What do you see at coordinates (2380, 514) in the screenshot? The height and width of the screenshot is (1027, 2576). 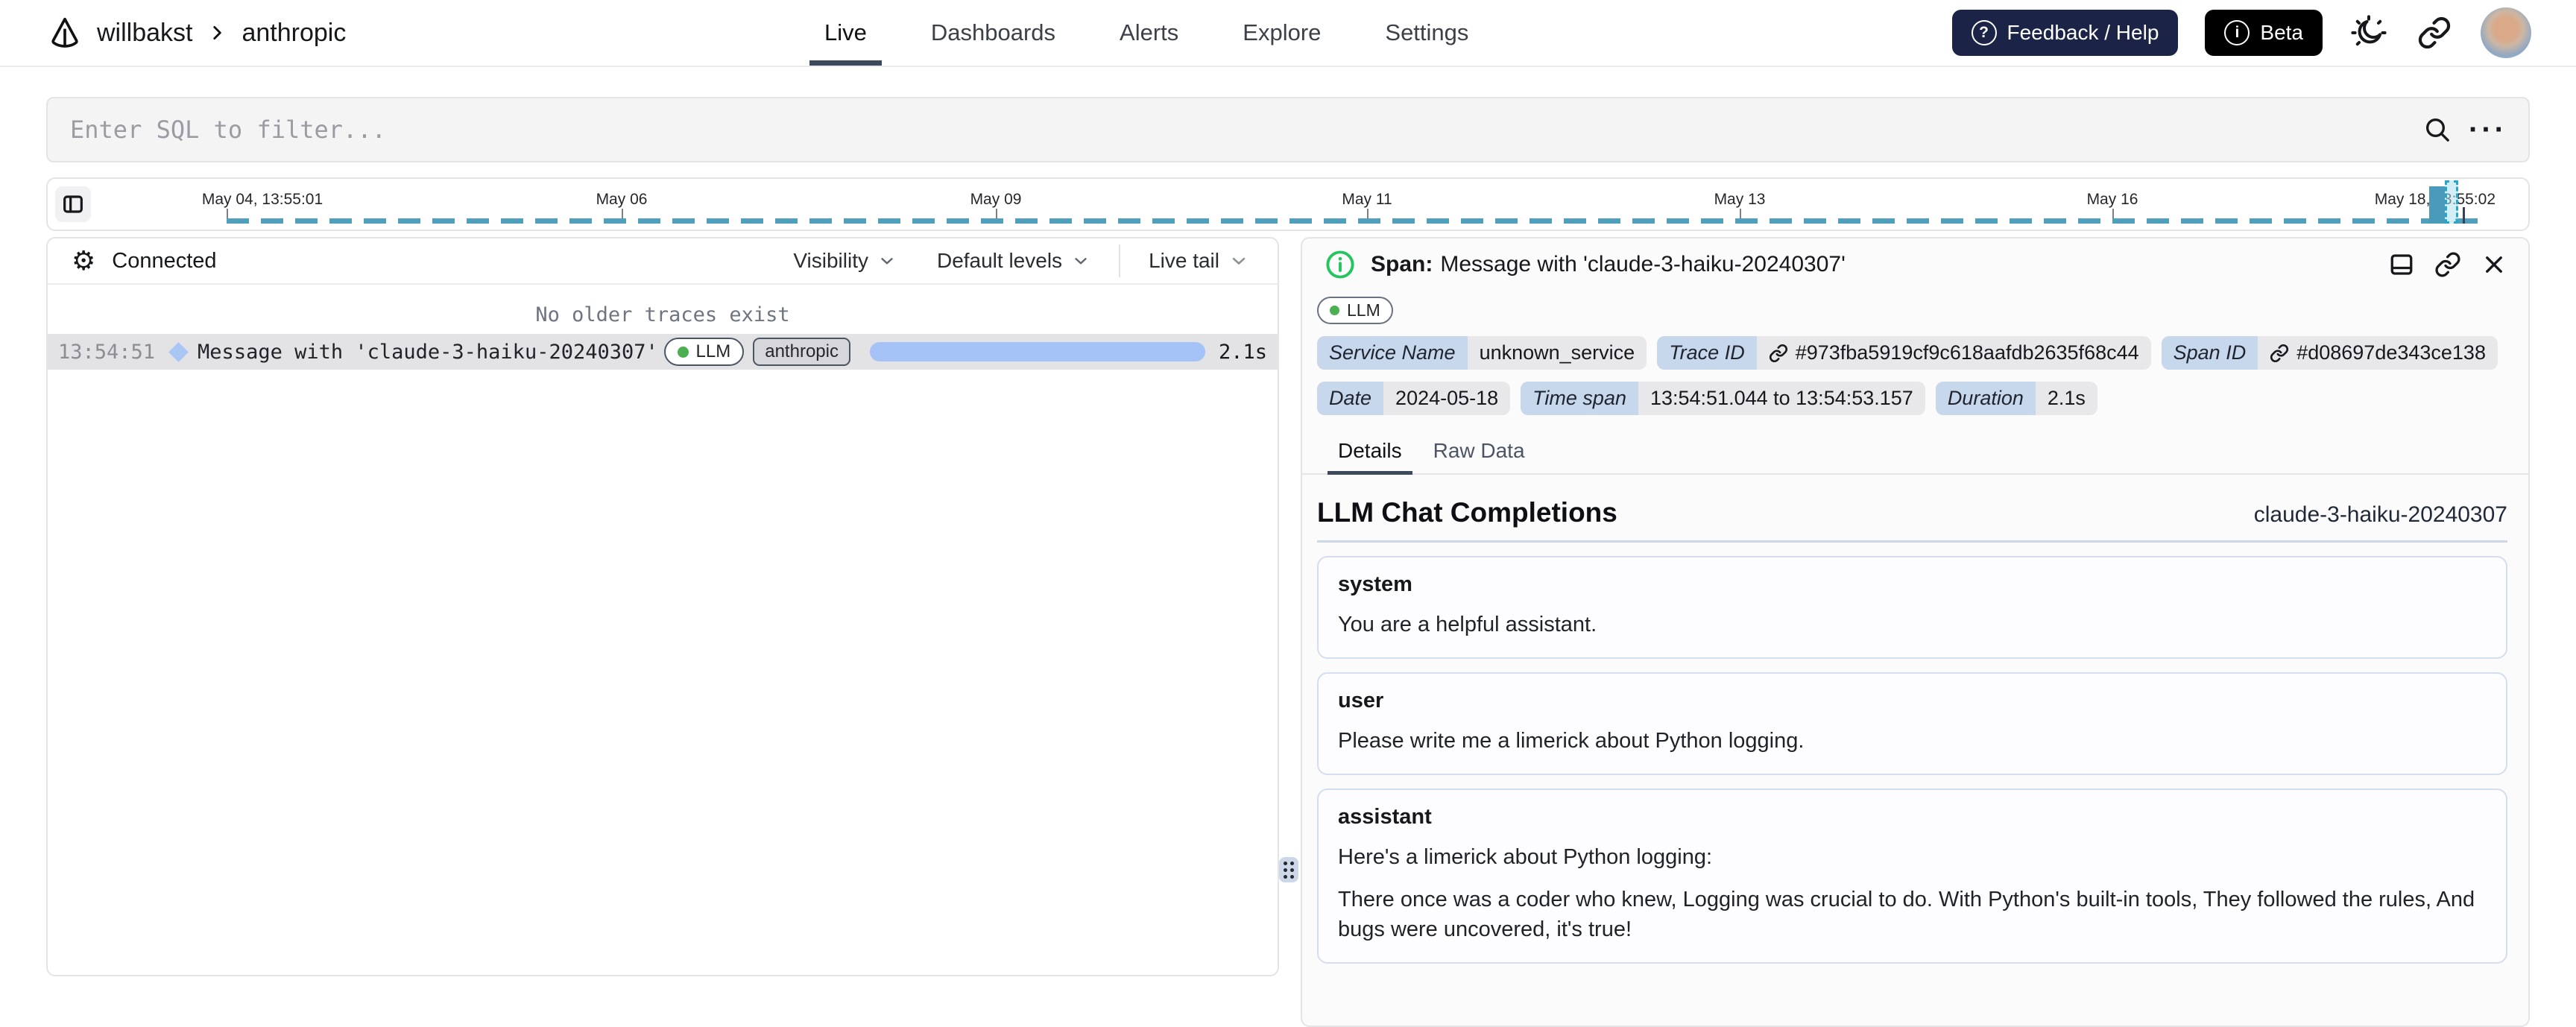 I see `model-name: claude-3-haiku-20240307` at bounding box center [2380, 514].